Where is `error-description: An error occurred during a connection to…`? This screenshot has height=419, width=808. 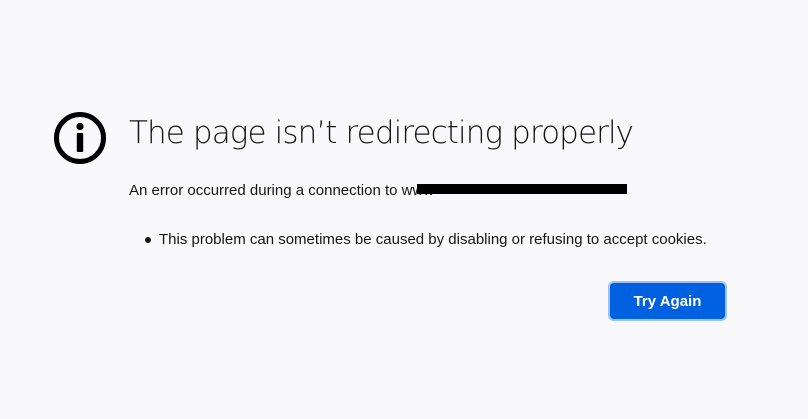 error-description: An error occurred during a connection to… is located at coordinates (282, 190).